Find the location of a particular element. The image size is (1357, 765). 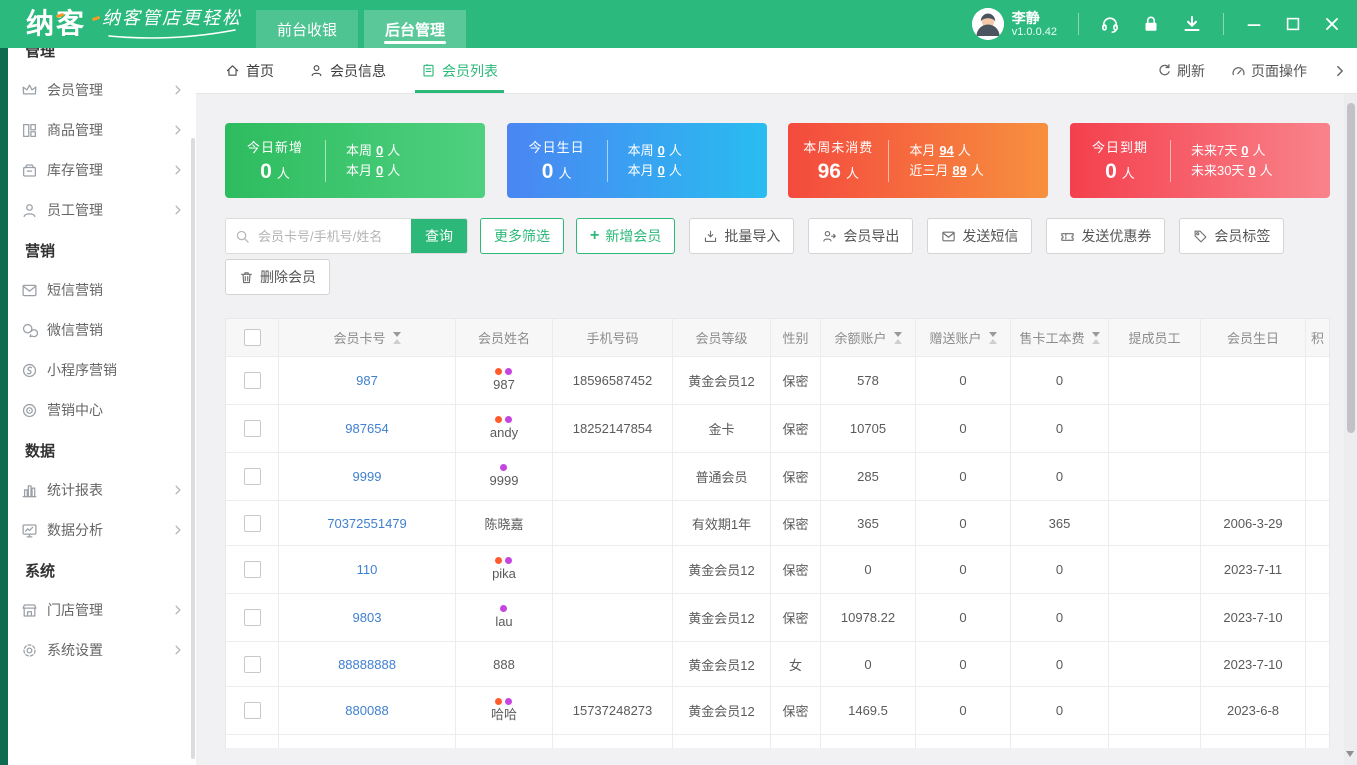

member-search-input is located at coordinates (330, 236).